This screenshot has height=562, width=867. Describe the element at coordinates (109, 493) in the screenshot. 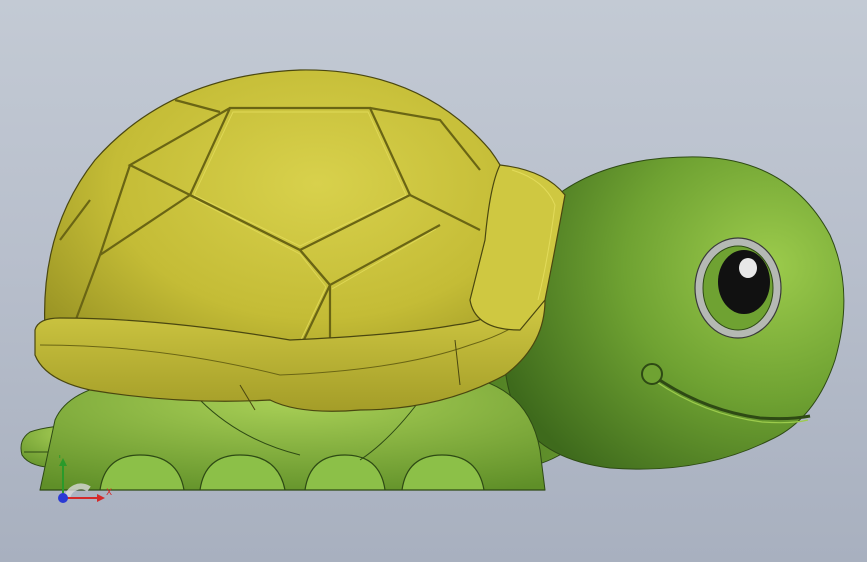

I see `x-axis-label: X` at that location.